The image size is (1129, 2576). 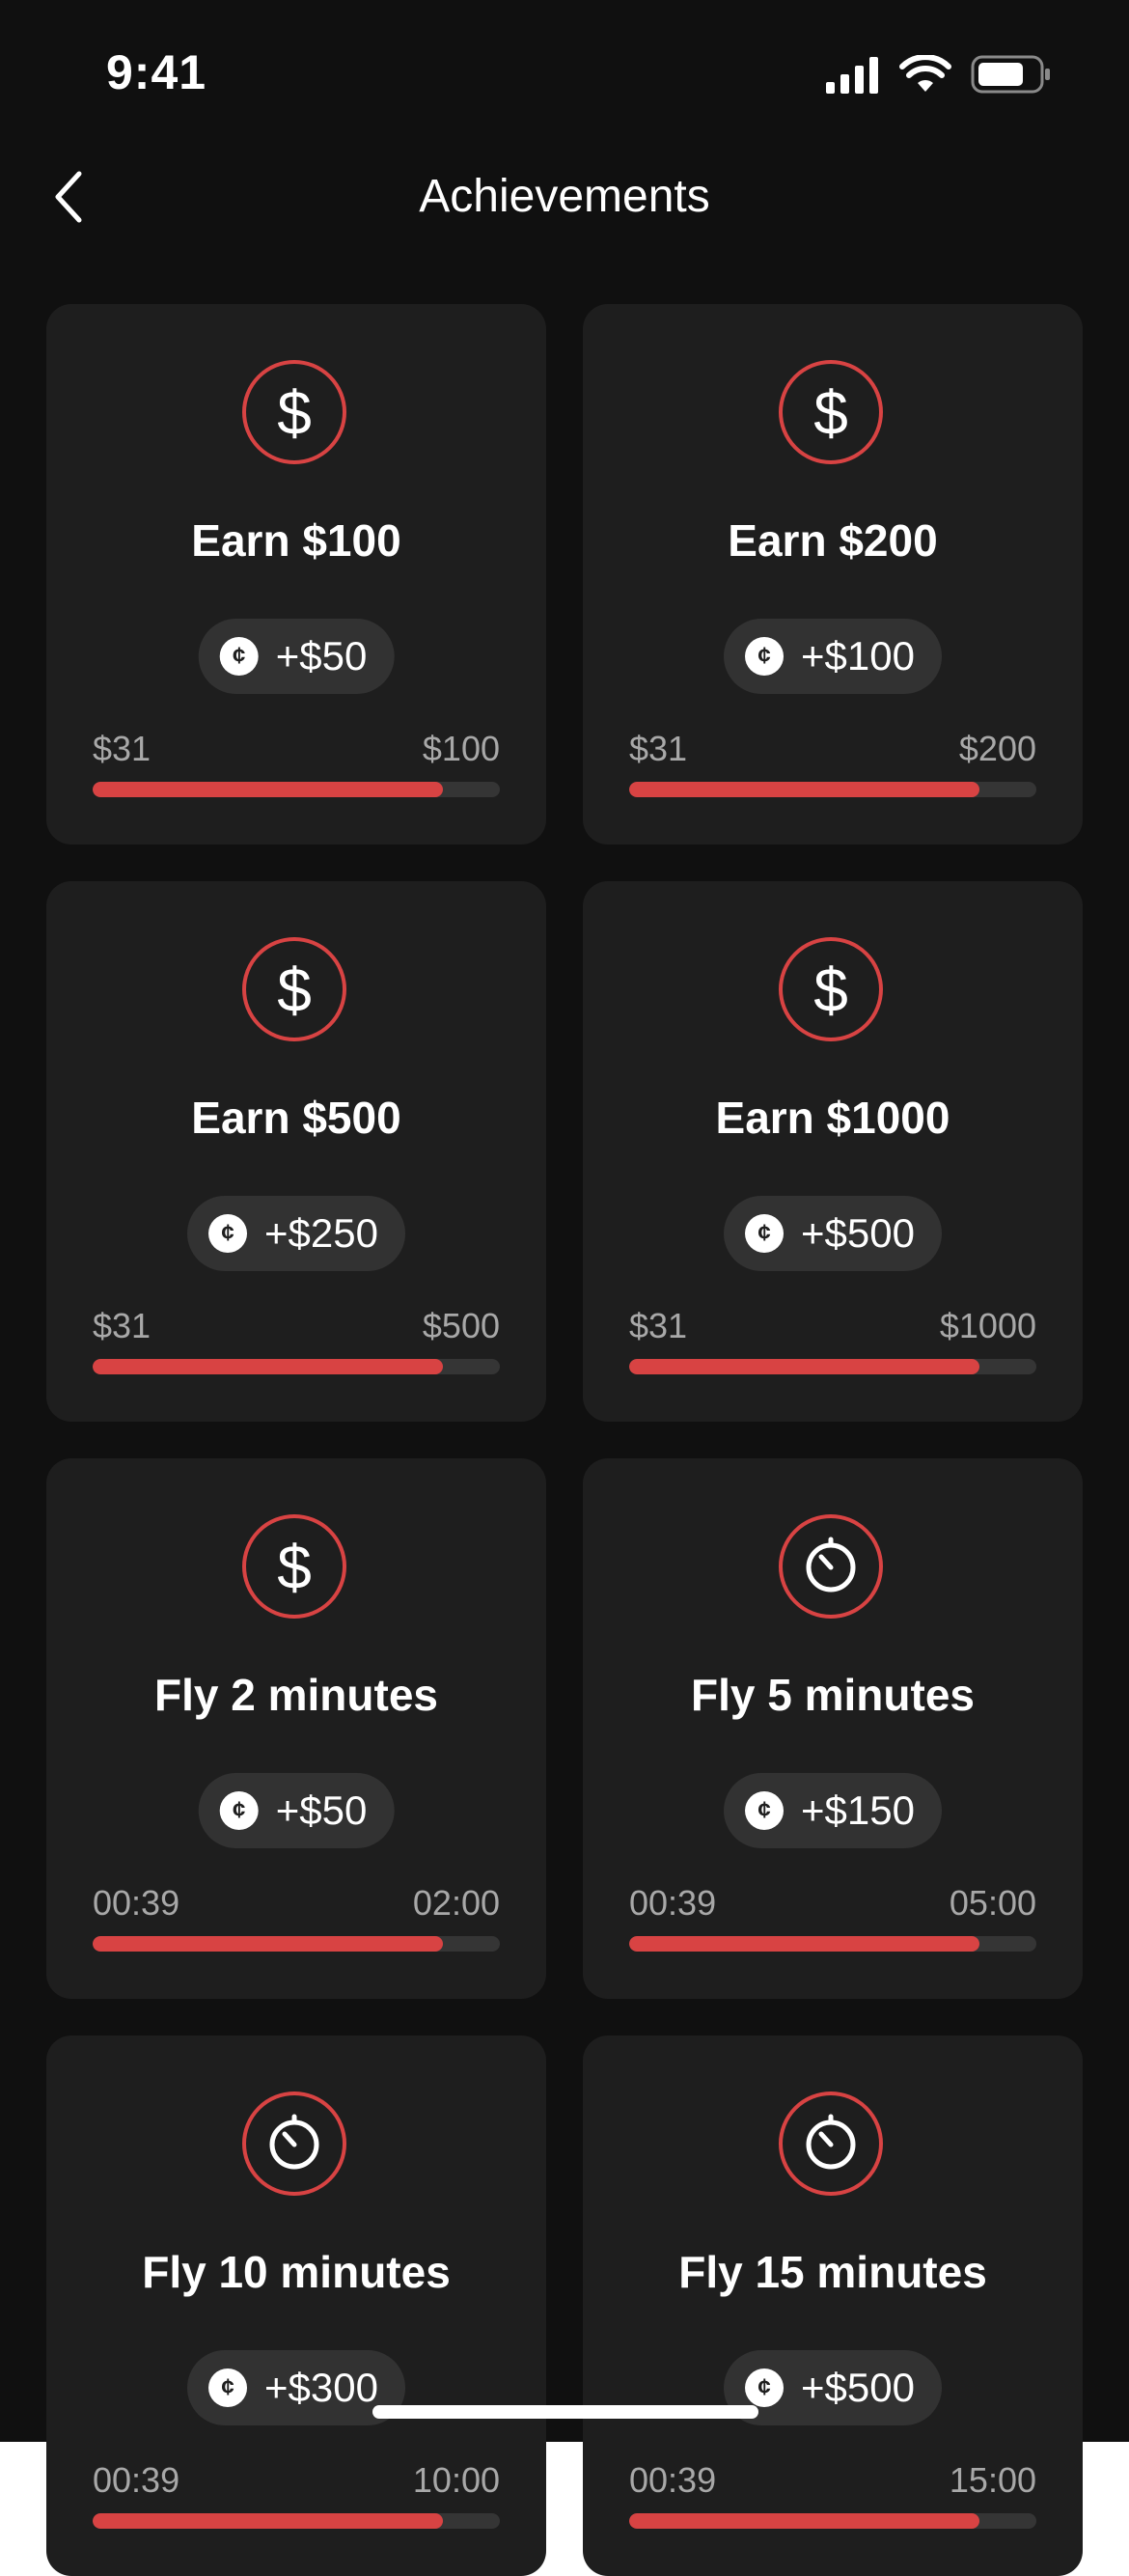 What do you see at coordinates (833, 1728) in the screenshot?
I see `achievement-card: Fly 5 minutes ¢ +$150 00:39 05:00` at bounding box center [833, 1728].